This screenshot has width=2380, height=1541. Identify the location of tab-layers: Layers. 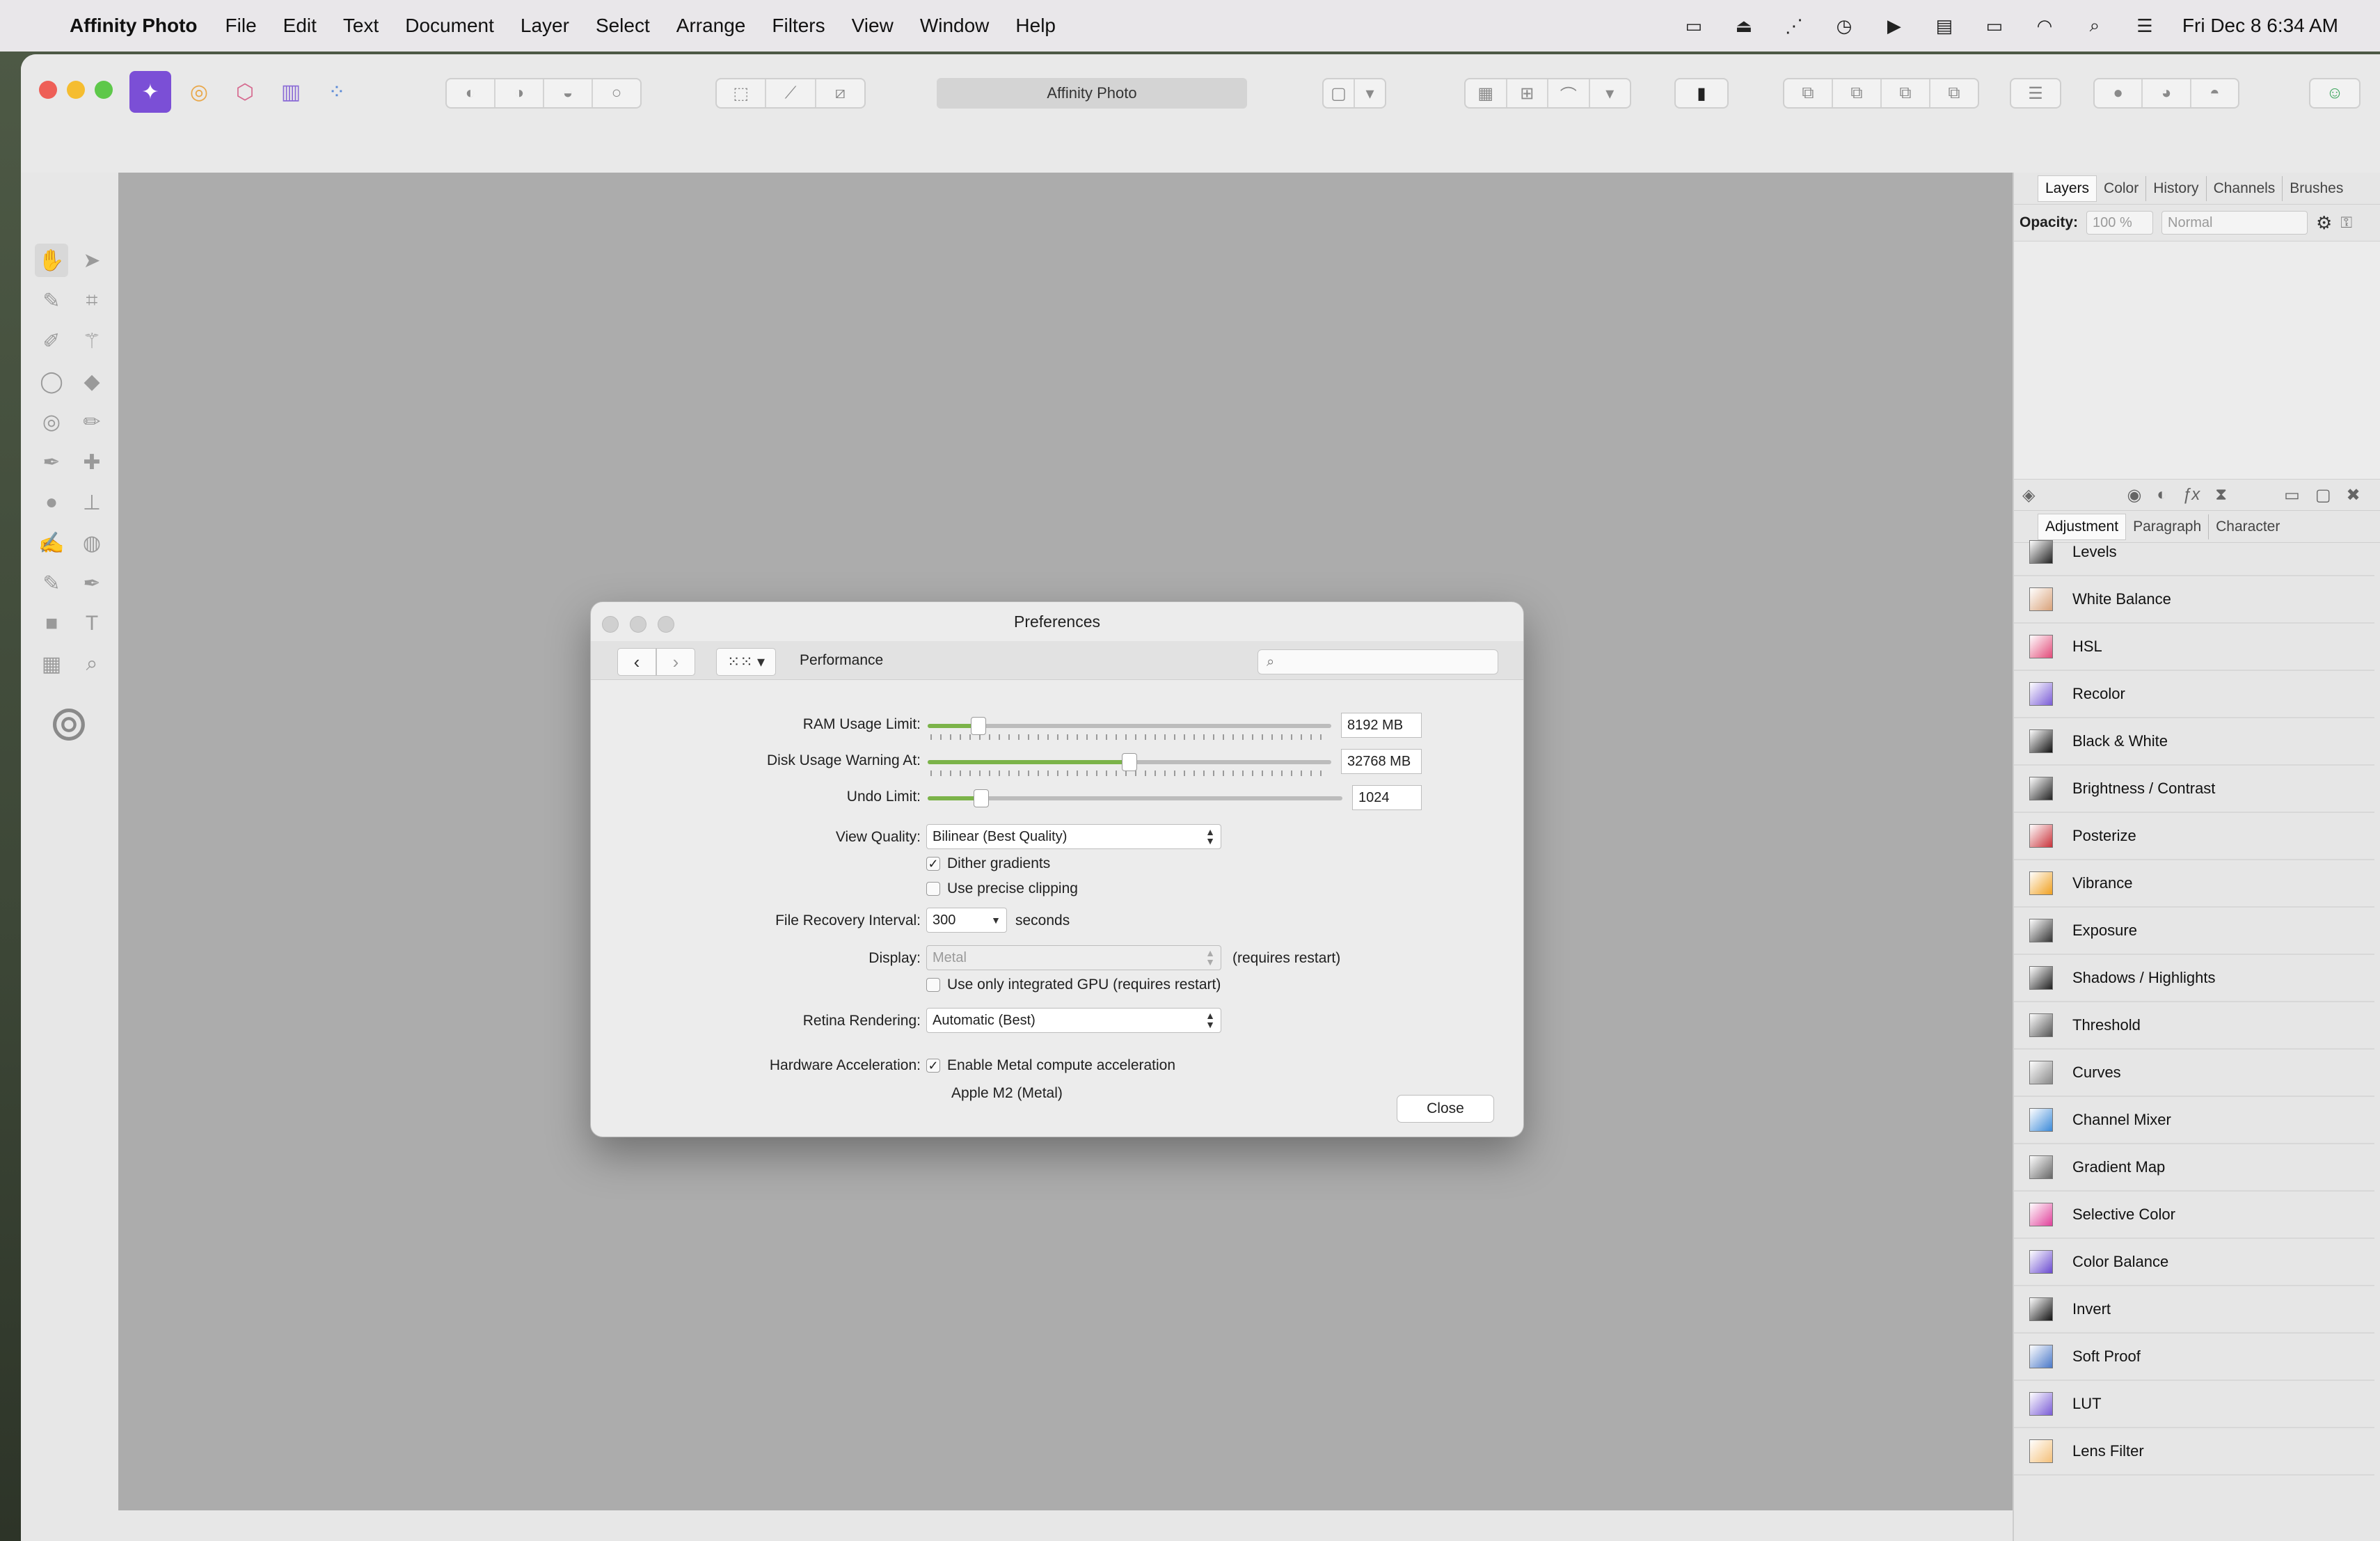
(2067, 188).